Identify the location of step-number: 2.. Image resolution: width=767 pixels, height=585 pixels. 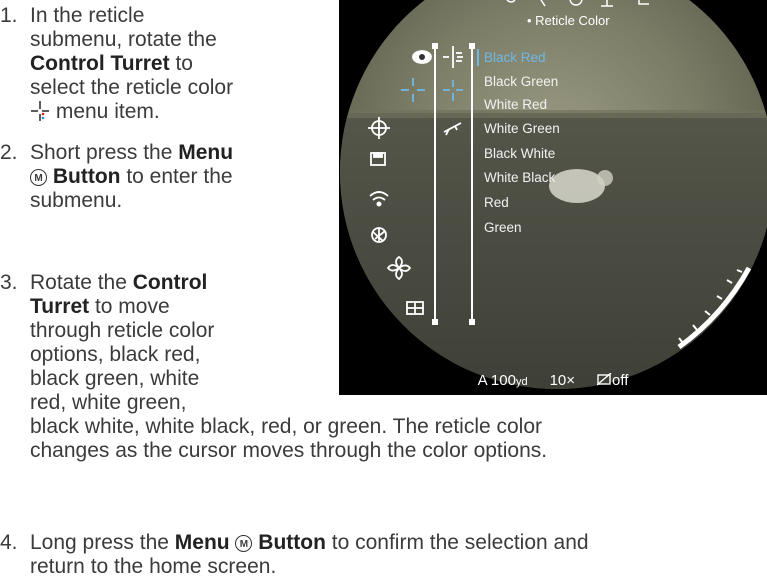
(9, 152).